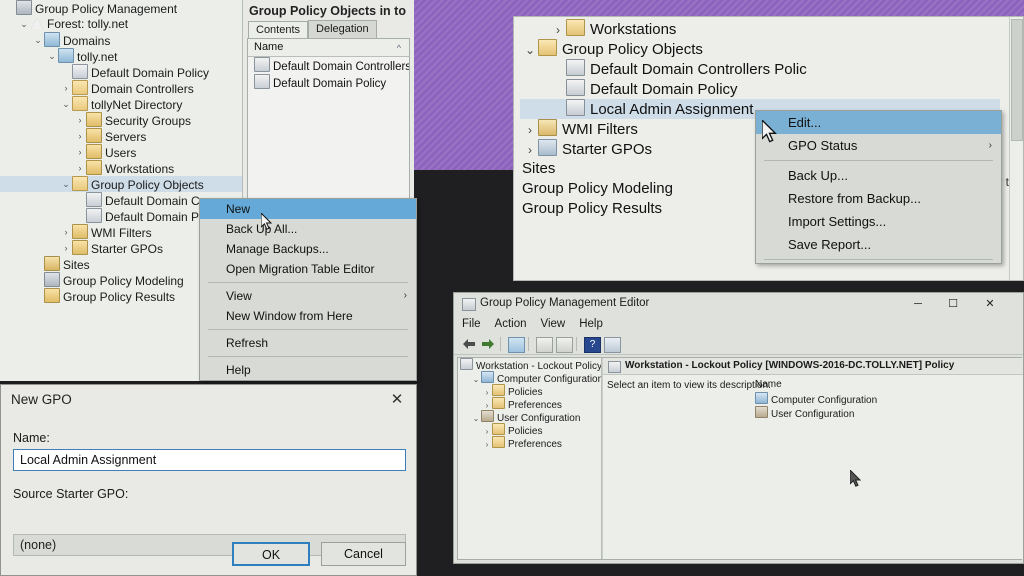 The height and width of the screenshot is (576, 1024). What do you see at coordinates (918, 304) in the screenshot?
I see `minimize-button: ─` at bounding box center [918, 304].